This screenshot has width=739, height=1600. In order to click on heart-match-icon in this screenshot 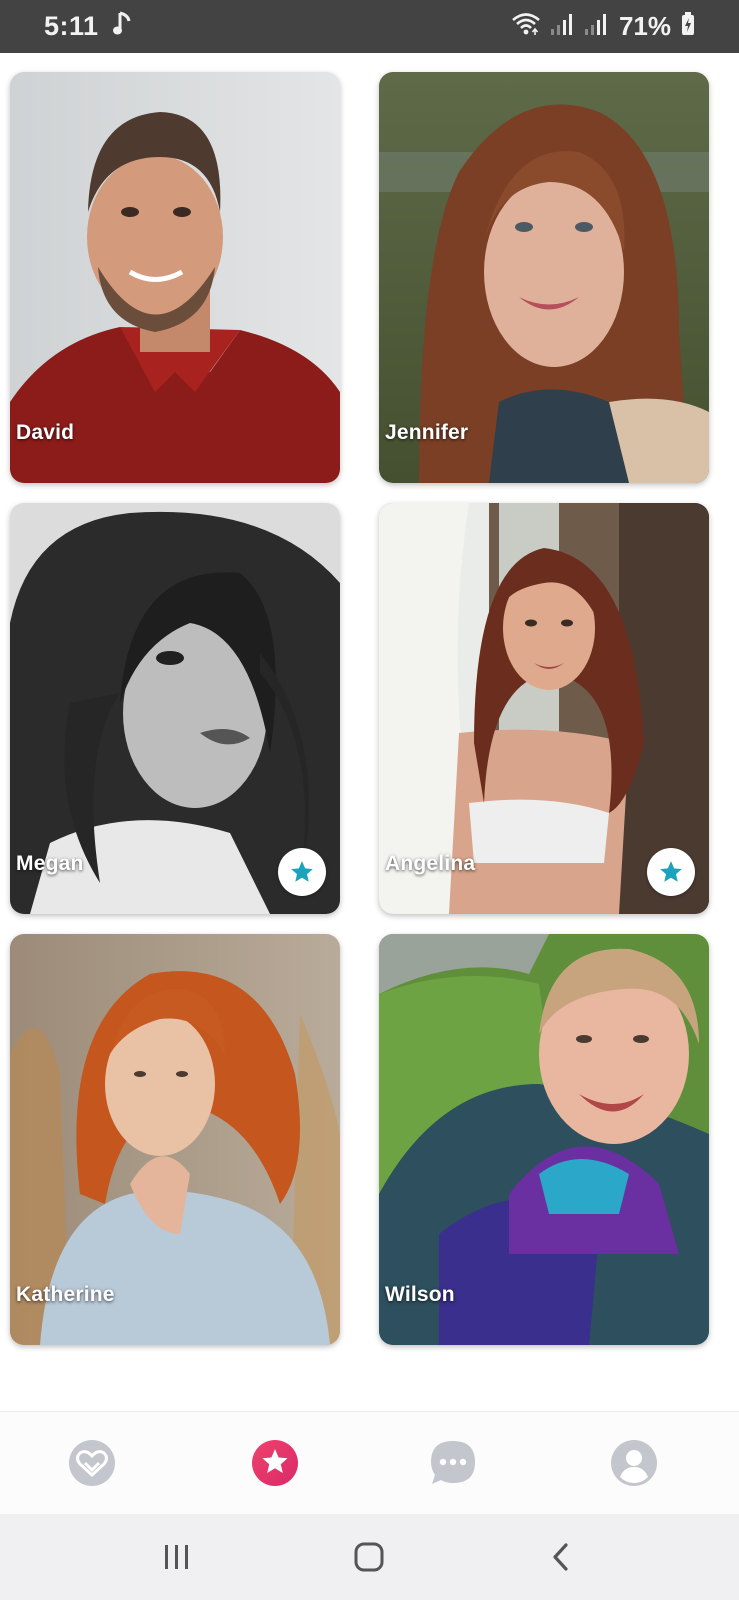, I will do `click(92, 1463)`.